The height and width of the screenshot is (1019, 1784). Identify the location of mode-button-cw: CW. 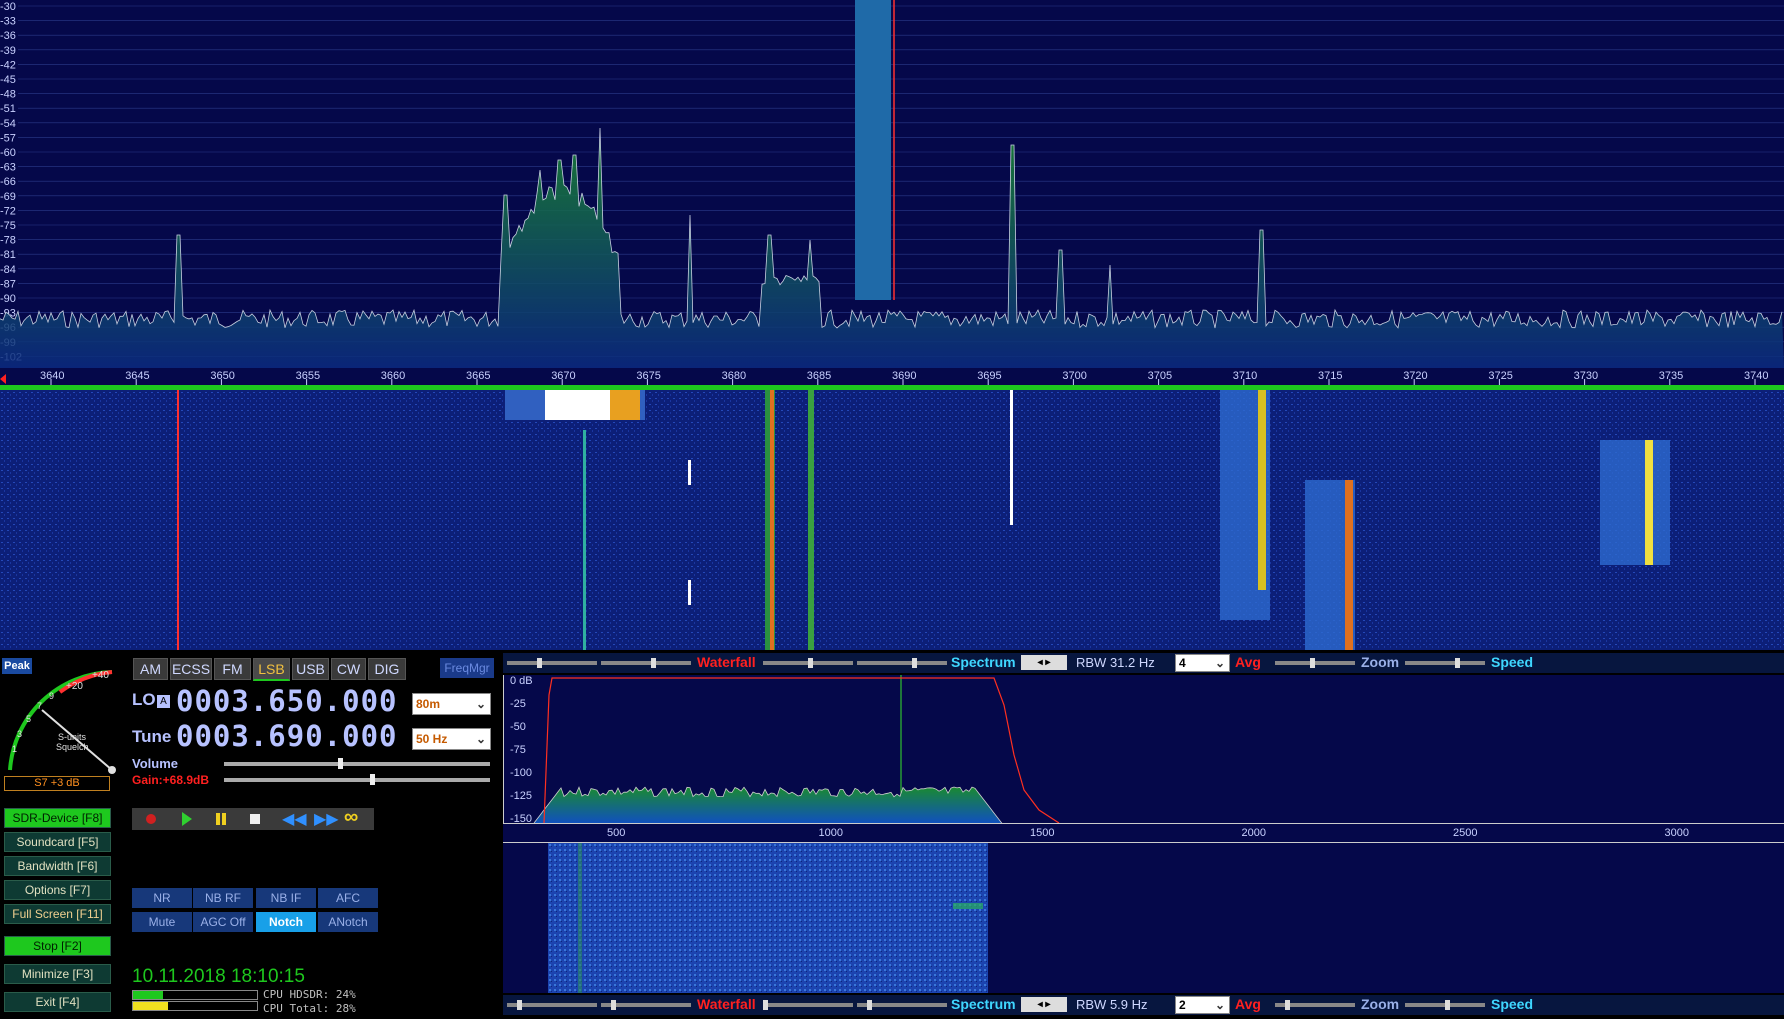
(348, 669).